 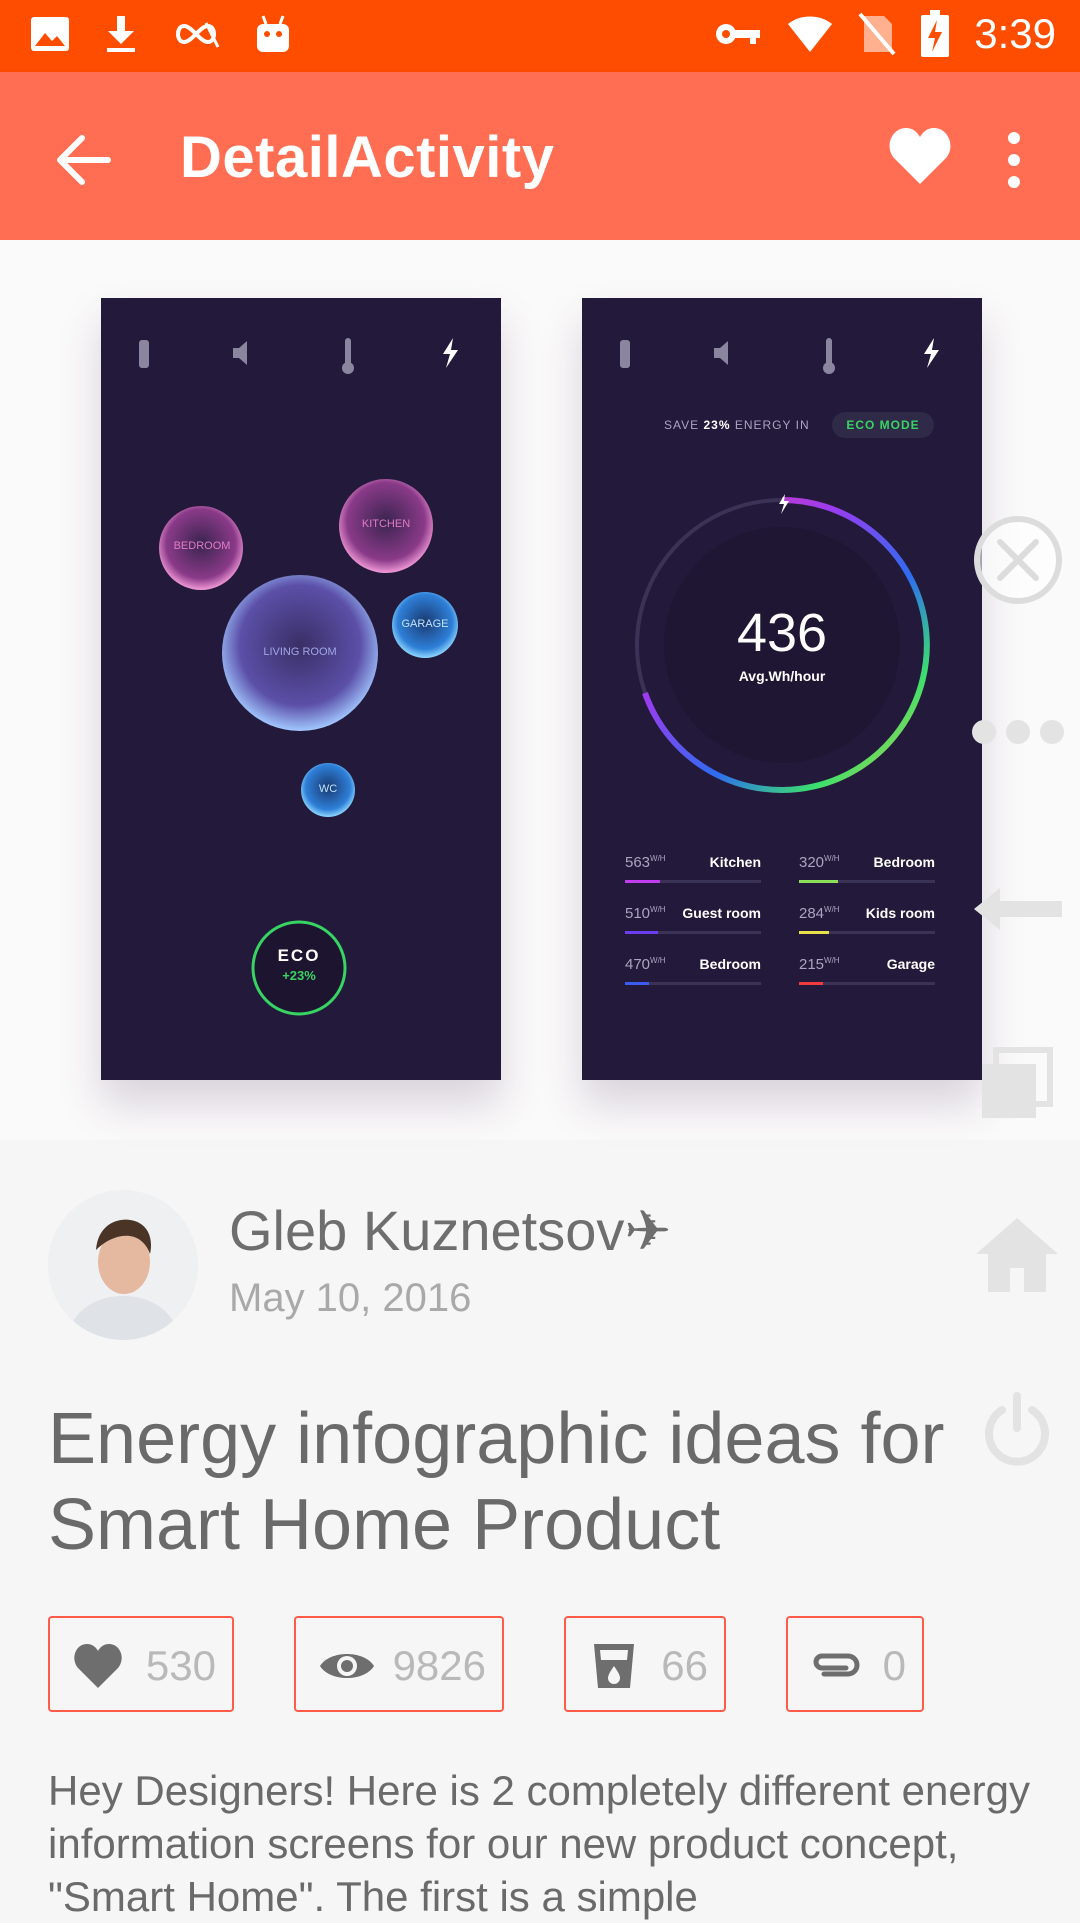 What do you see at coordinates (367, 157) in the screenshot?
I see `toolbar-title: DetailActivity` at bounding box center [367, 157].